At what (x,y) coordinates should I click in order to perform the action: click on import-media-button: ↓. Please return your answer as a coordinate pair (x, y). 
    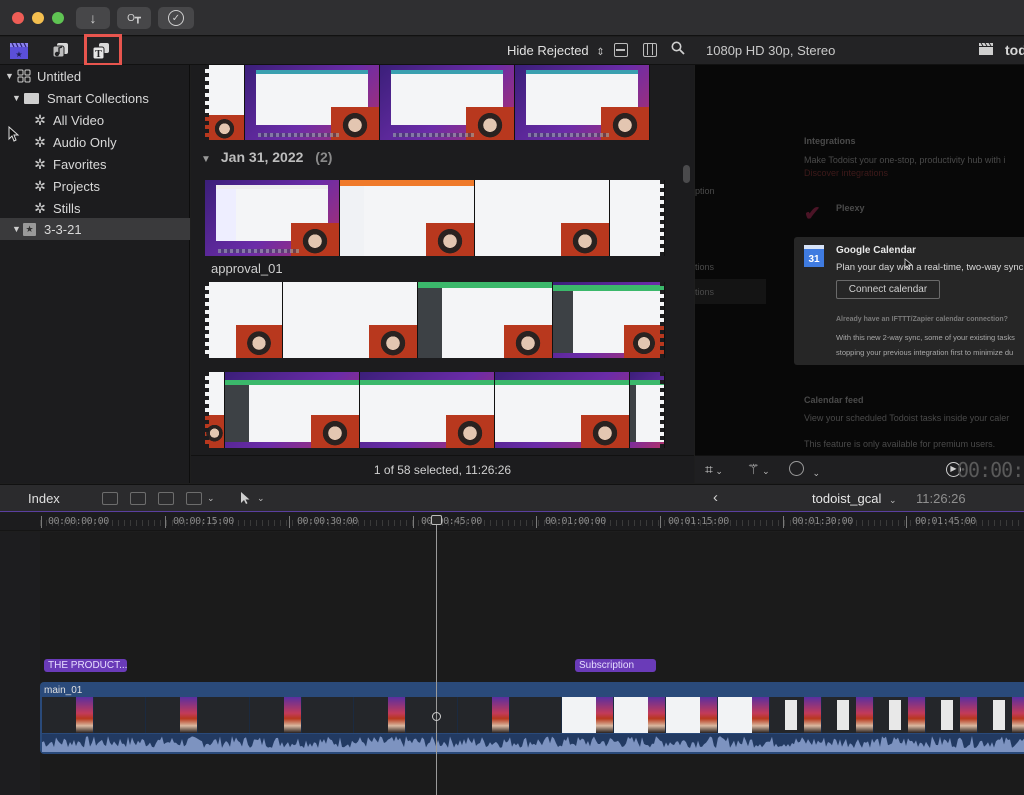
    Looking at the image, I should click on (93, 18).